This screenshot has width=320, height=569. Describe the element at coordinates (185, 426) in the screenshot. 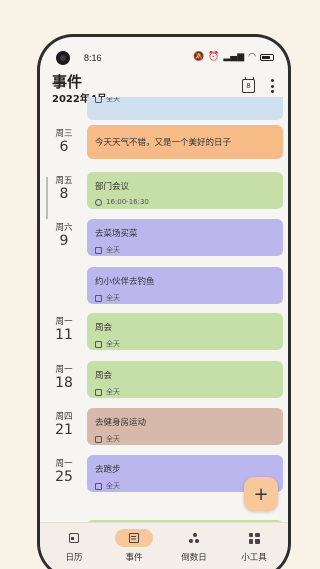

I see `event-card: 去健身房运动全天` at that location.